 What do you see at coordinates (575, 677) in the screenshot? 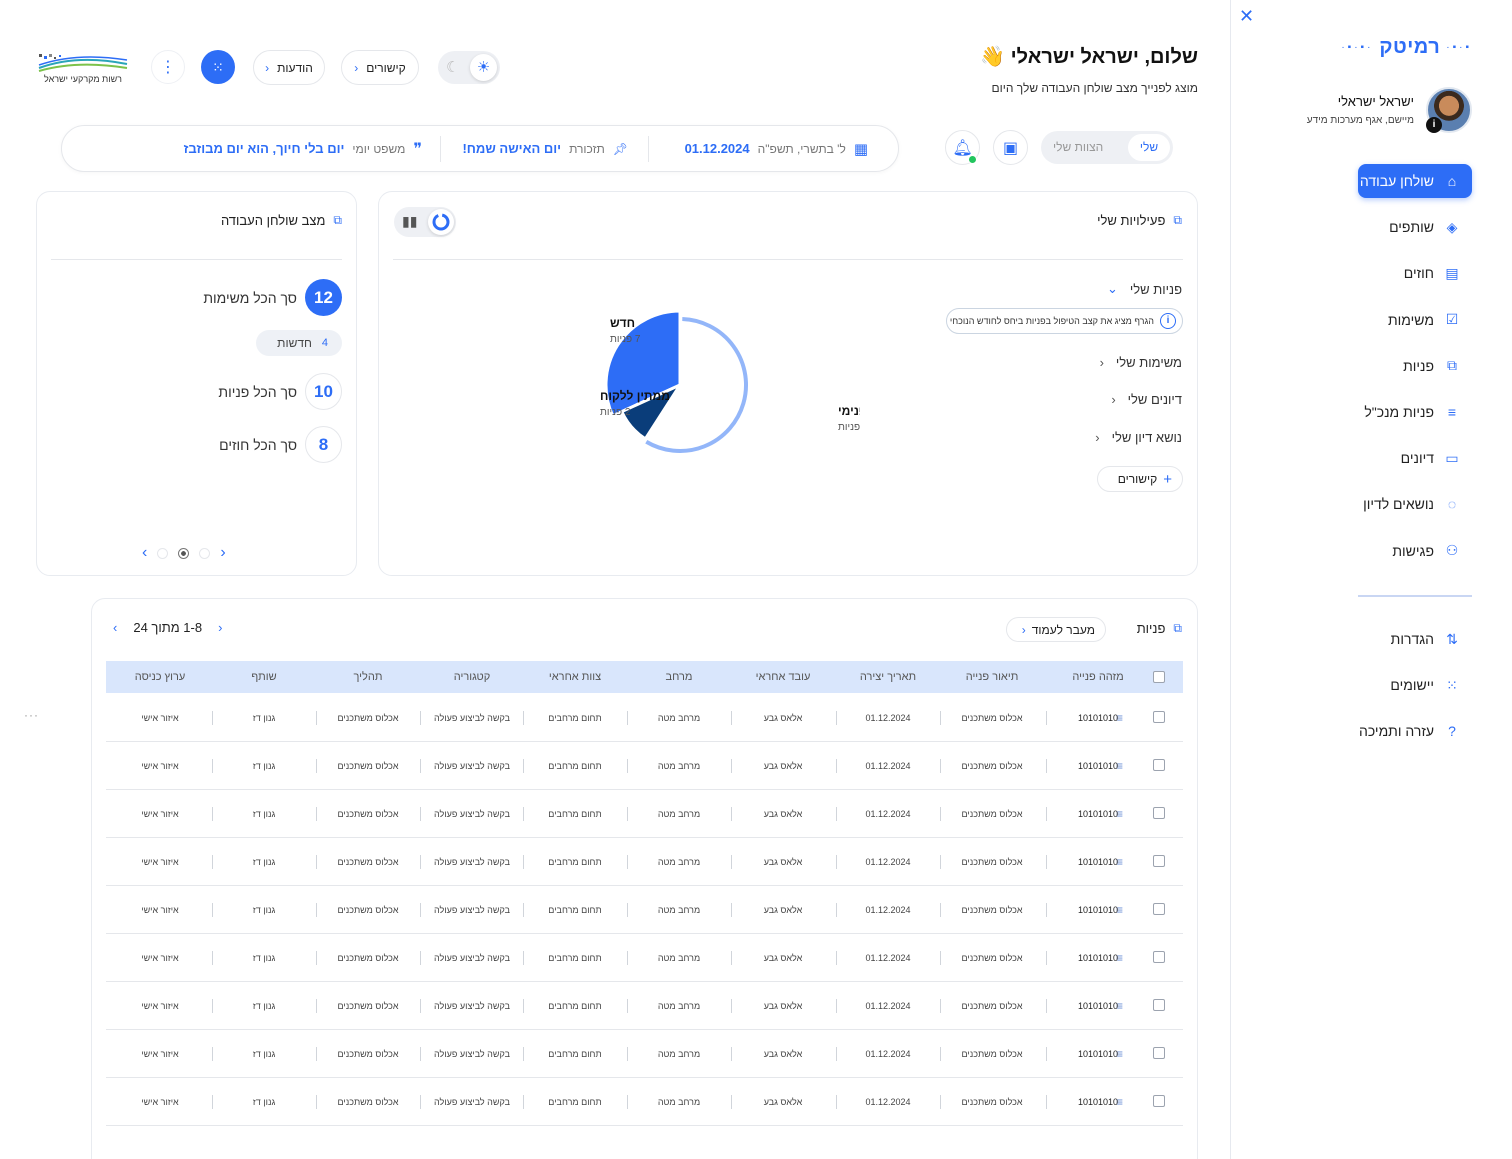
I see `column-header: צוות אחראי` at bounding box center [575, 677].